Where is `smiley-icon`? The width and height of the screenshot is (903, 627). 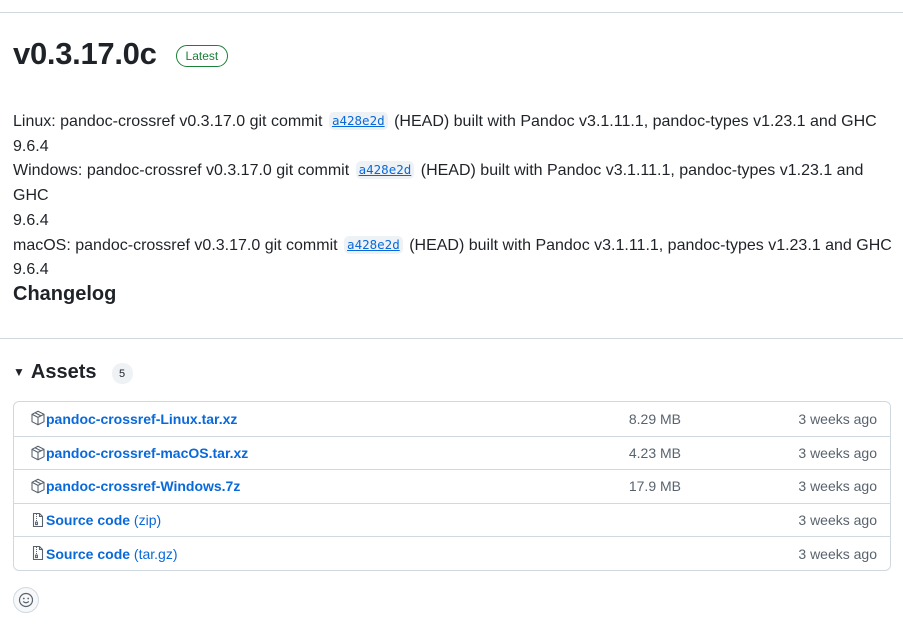 smiley-icon is located at coordinates (26, 600).